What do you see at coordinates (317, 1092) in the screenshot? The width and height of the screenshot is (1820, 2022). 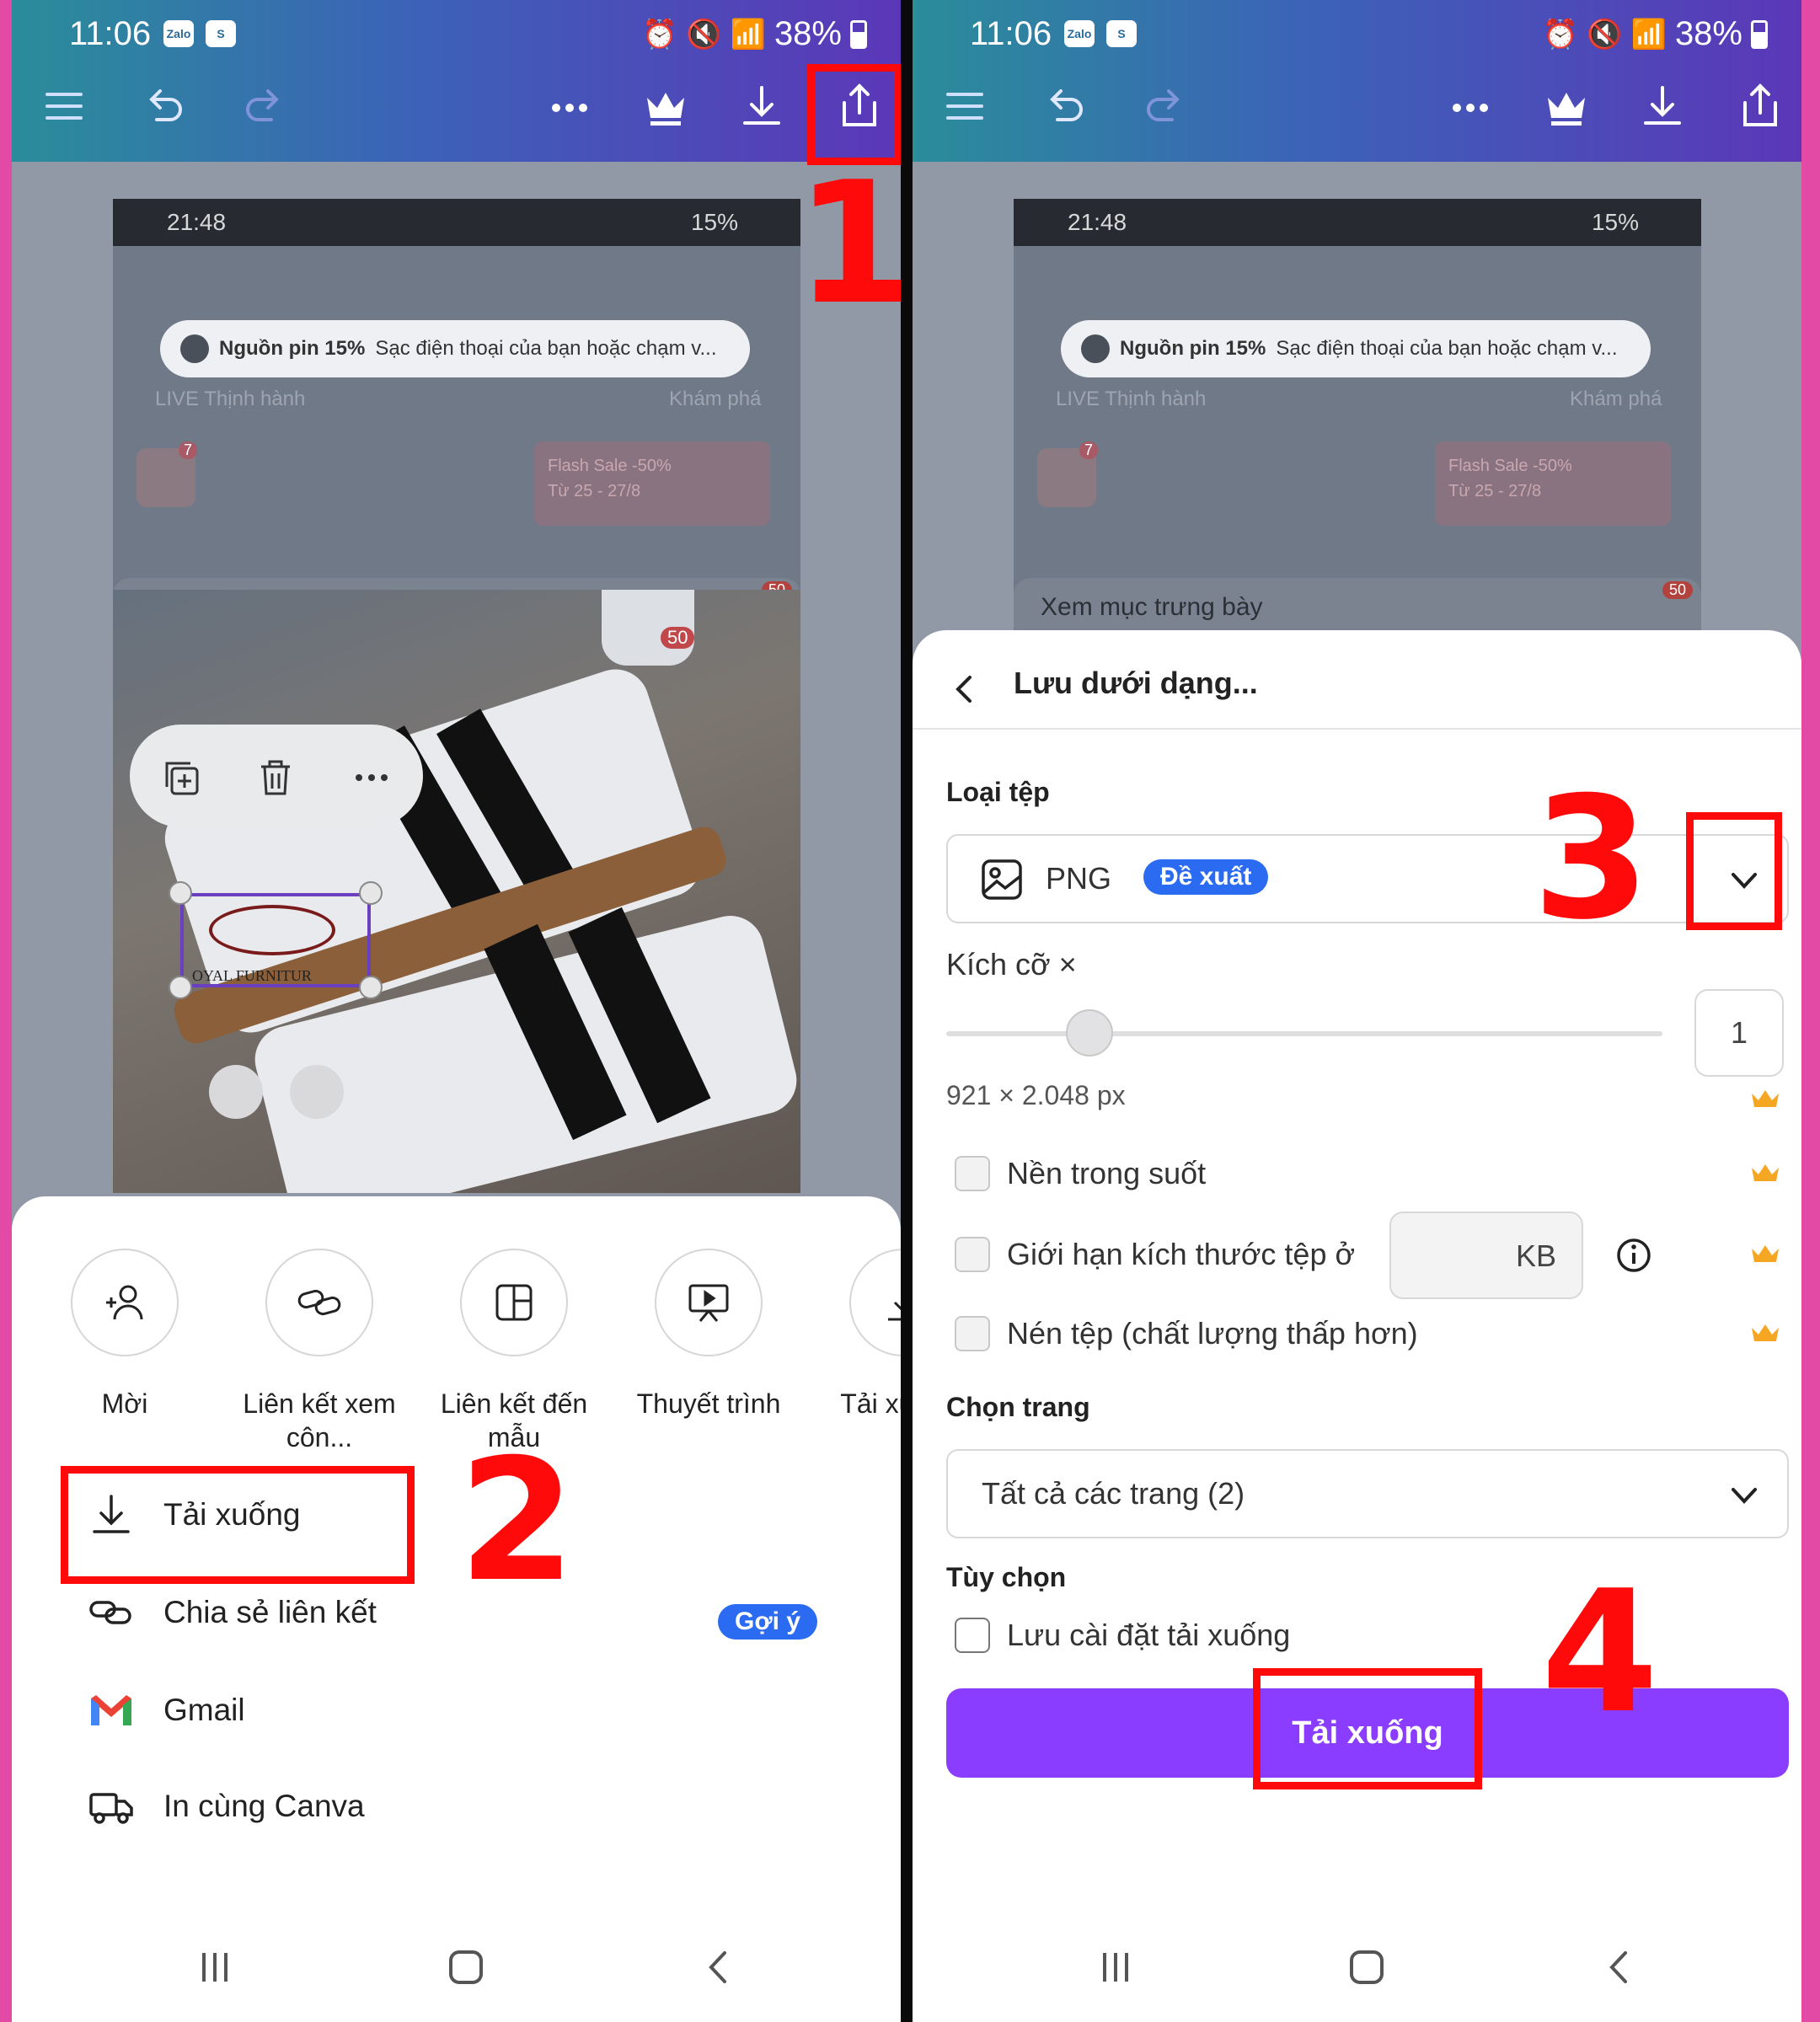 I see `move-icon` at bounding box center [317, 1092].